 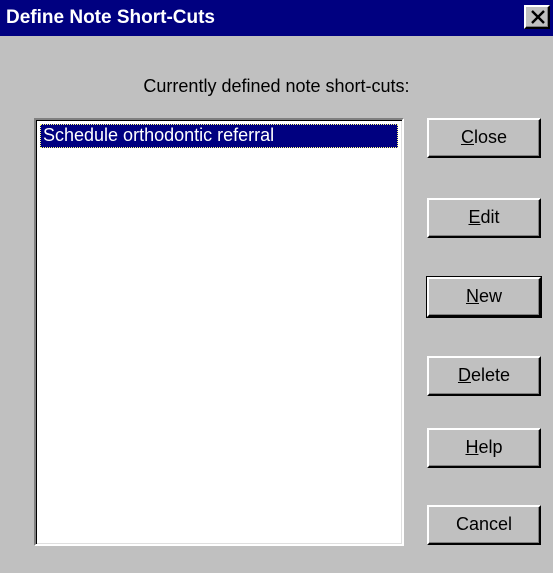 What do you see at coordinates (474, 217) in the screenshot?
I see `edit-mnemonic: E` at bounding box center [474, 217].